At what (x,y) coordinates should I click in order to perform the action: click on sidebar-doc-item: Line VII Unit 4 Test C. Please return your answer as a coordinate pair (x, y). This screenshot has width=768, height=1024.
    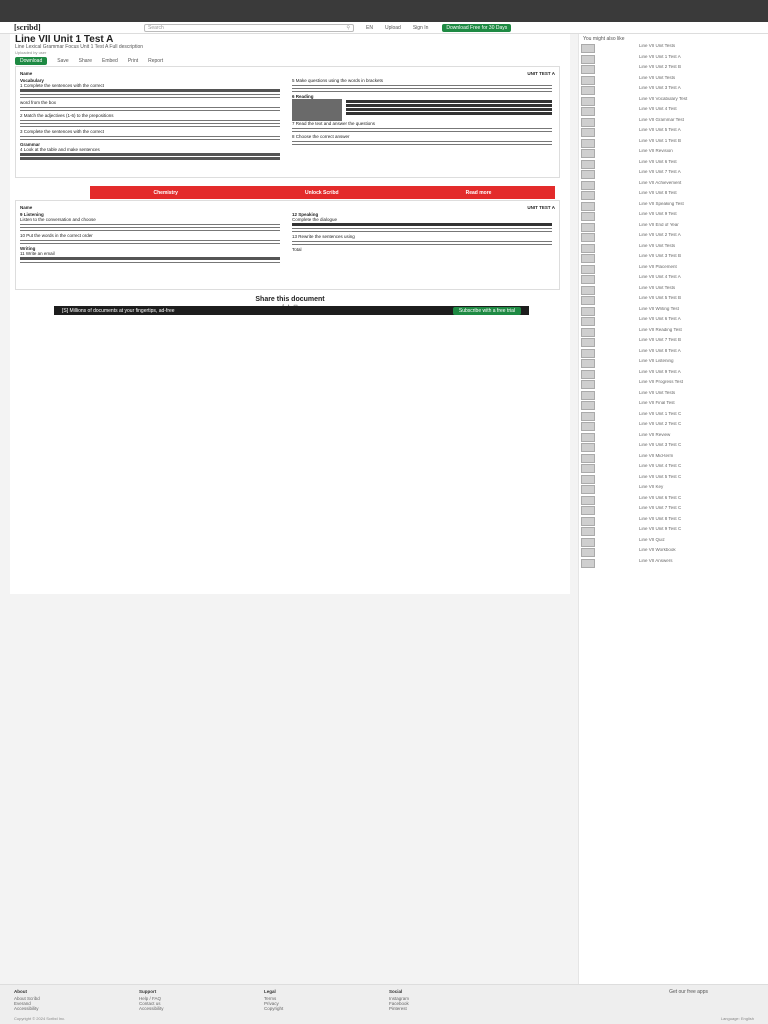
    Looking at the image, I should click on (674, 469).